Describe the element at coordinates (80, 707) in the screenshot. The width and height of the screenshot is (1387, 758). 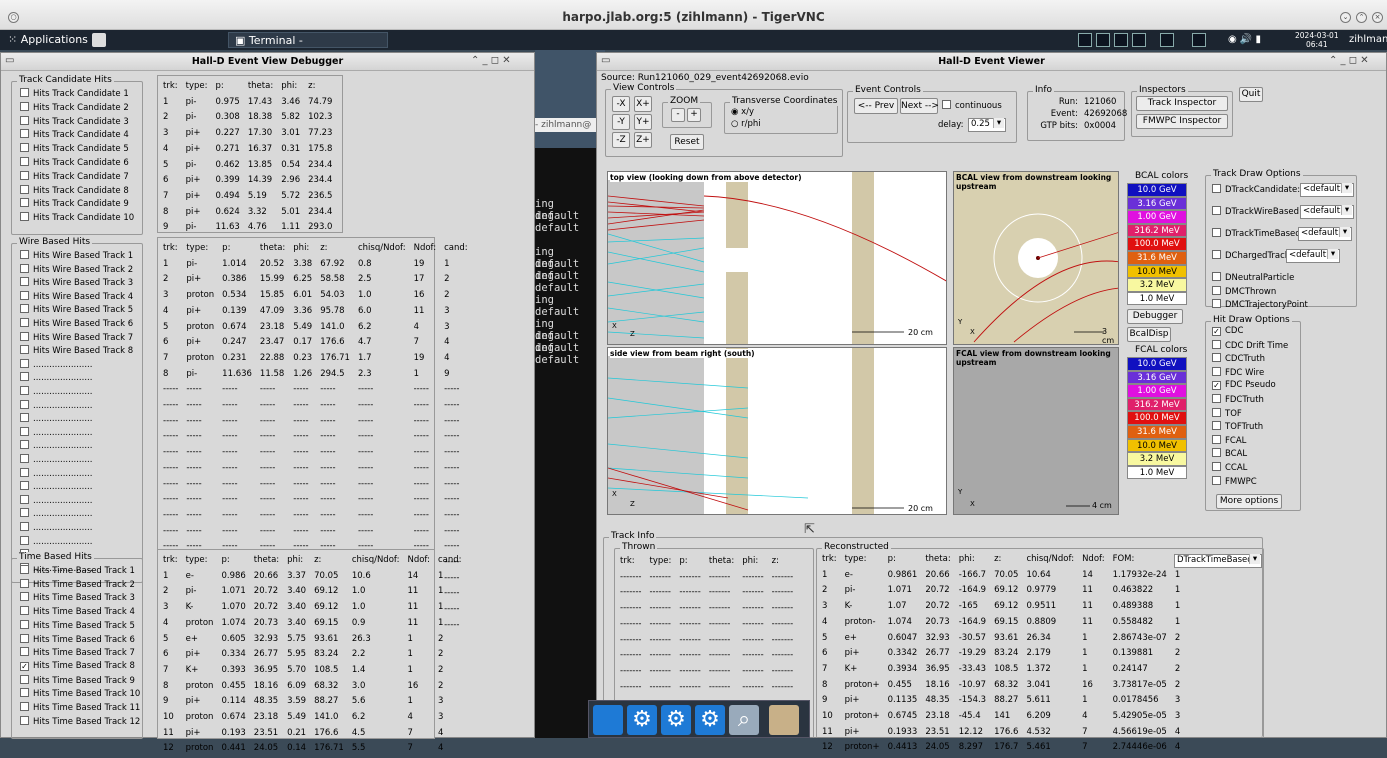
I see `hits-checkbox: Hits Time Based Track 11` at that location.